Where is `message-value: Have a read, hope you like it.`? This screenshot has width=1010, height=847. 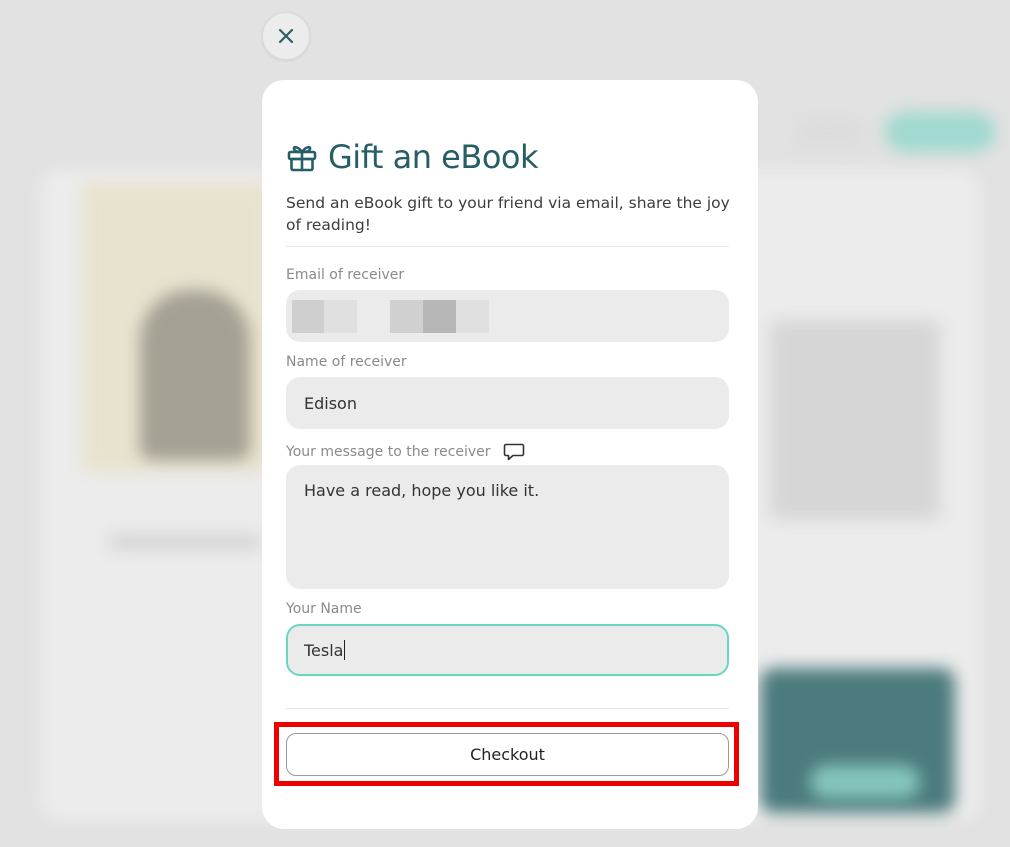 message-value: Have a read, hope you like it. is located at coordinates (422, 490).